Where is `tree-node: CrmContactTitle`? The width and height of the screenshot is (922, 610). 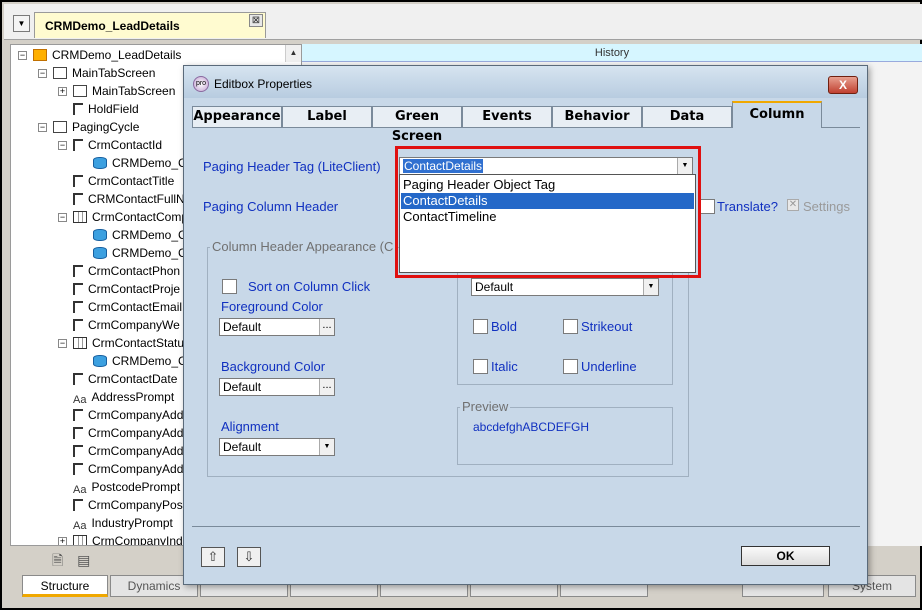 tree-node: CrmContactTitle is located at coordinates (123, 181).